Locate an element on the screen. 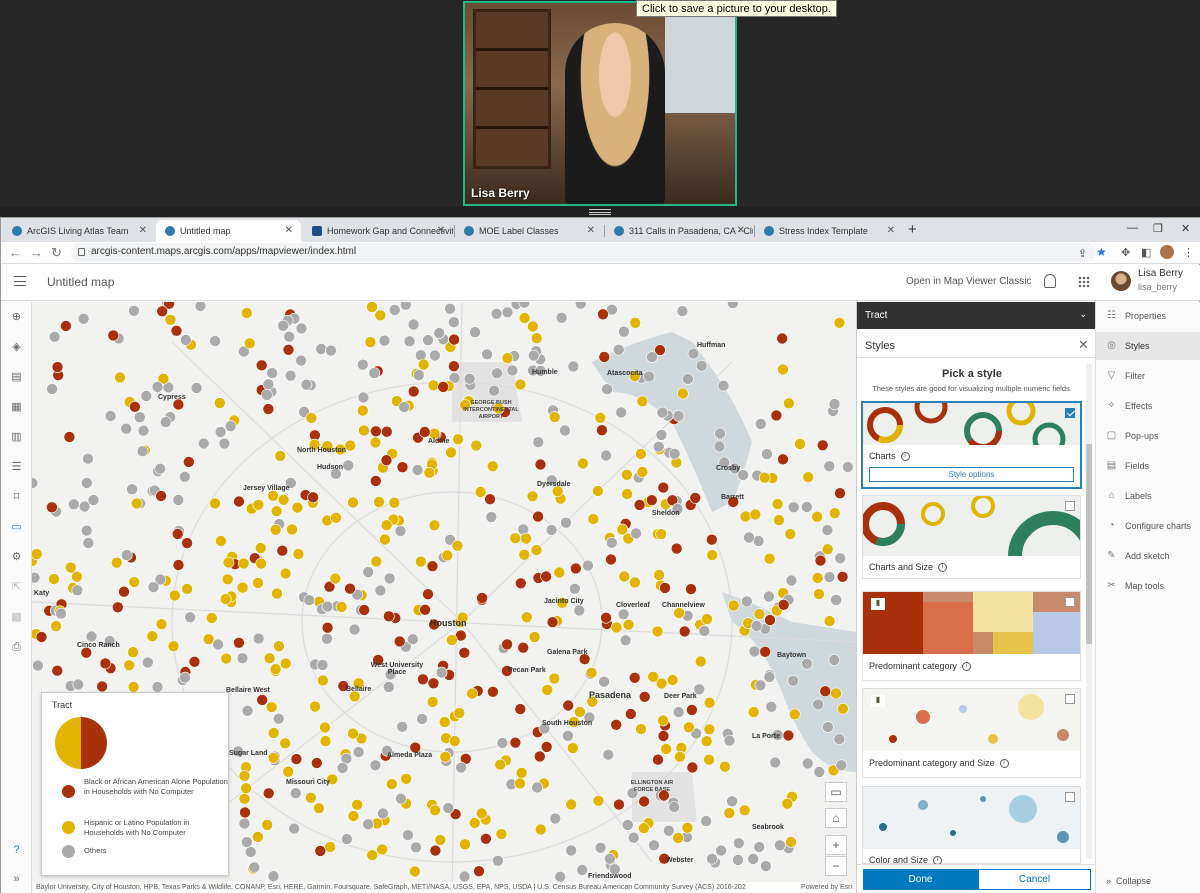 The width and height of the screenshot is (1200, 893). cancel-button: Cancel is located at coordinates (1034, 879).